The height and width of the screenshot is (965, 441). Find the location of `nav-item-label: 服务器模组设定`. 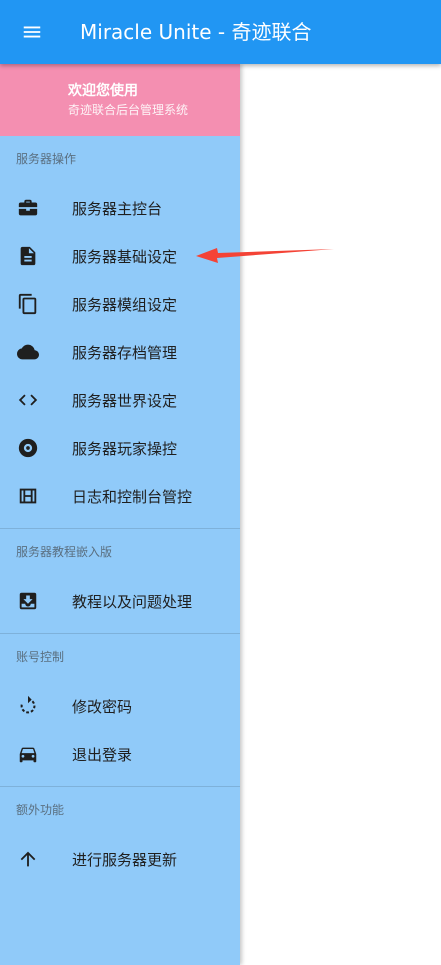

nav-item-label: 服务器模组设定 is located at coordinates (125, 304).